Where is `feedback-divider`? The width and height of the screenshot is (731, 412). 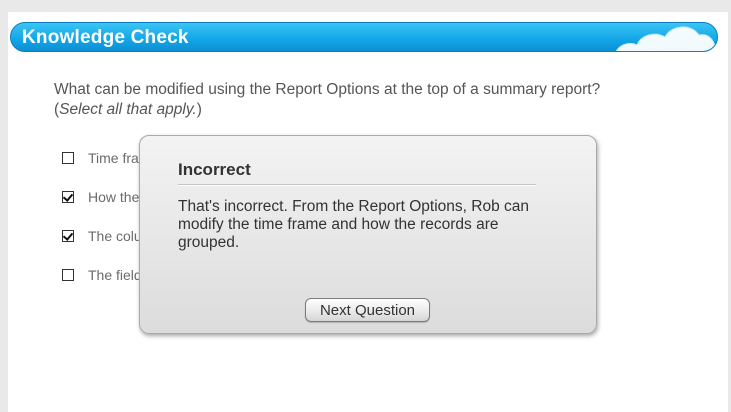
feedback-divider is located at coordinates (357, 185).